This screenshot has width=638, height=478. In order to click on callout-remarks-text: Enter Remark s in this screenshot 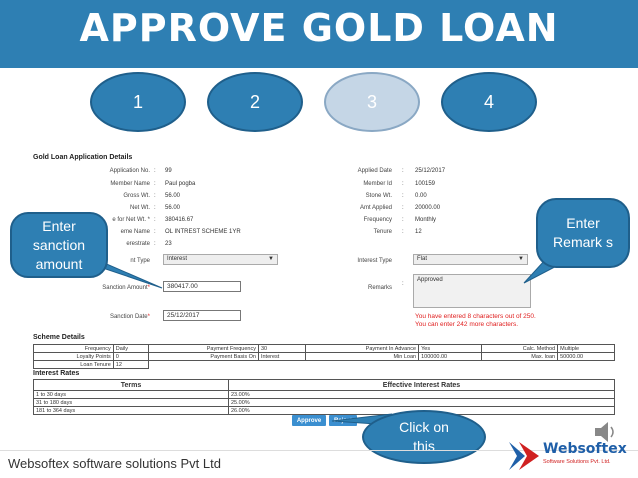, I will do `click(583, 232)`.